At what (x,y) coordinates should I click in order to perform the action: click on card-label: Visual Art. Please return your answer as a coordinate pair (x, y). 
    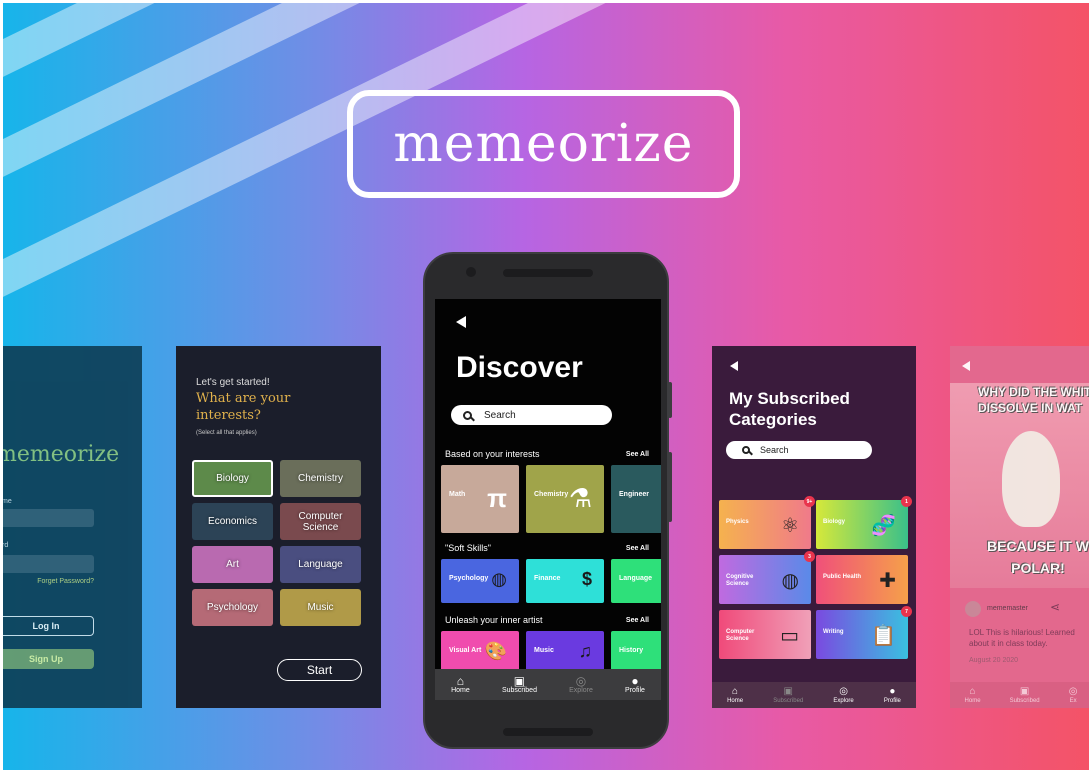
    Looking at the image, I should click on (465, 650).